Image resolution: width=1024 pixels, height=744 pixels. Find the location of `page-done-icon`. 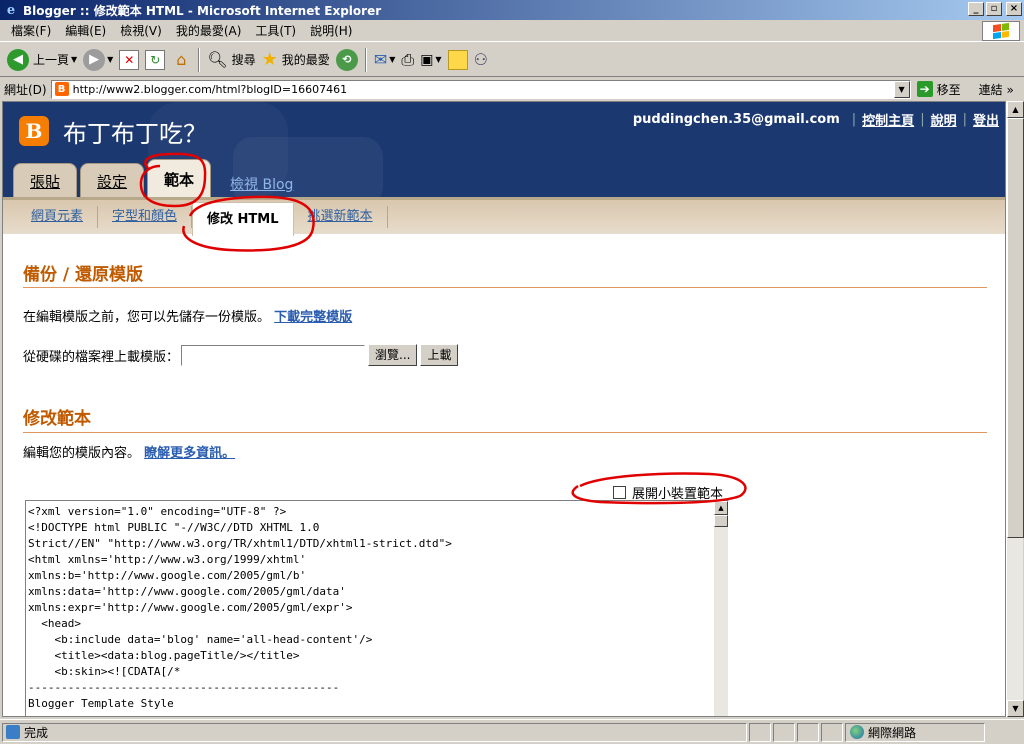

page-done-icon is located at coordinates (13, 732).